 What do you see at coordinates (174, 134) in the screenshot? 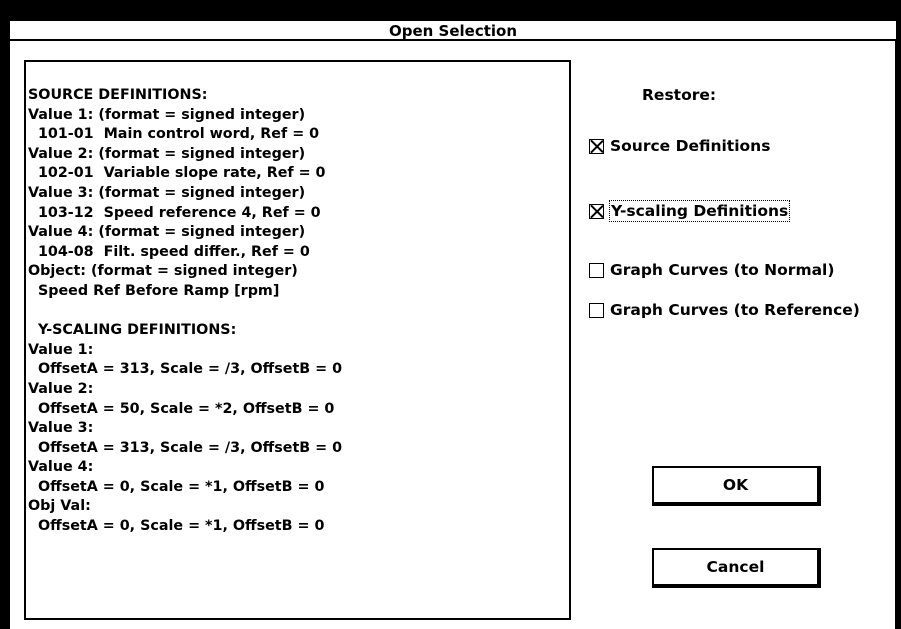
I see `list-item: 101-01 Main control word, Ref = 0` at bounding box center [174, 134].